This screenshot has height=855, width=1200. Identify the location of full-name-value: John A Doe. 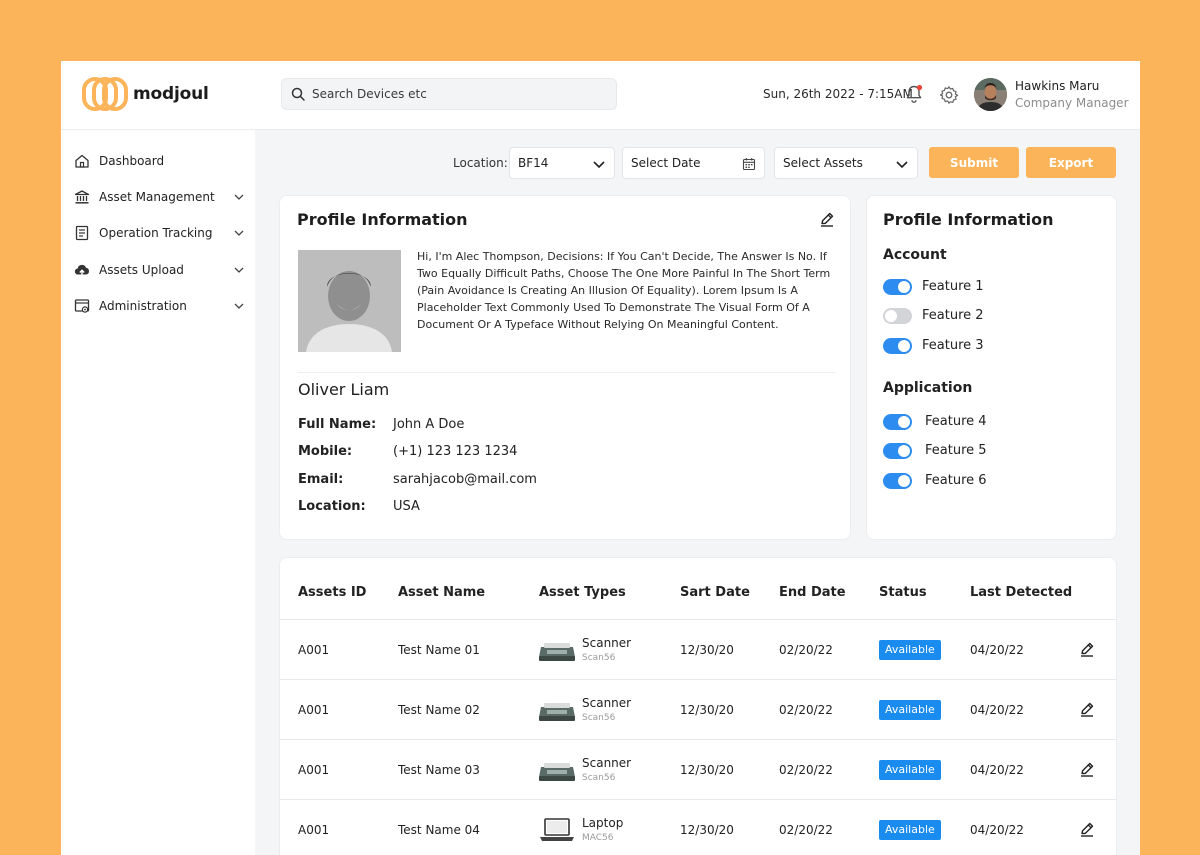
(429, 424).